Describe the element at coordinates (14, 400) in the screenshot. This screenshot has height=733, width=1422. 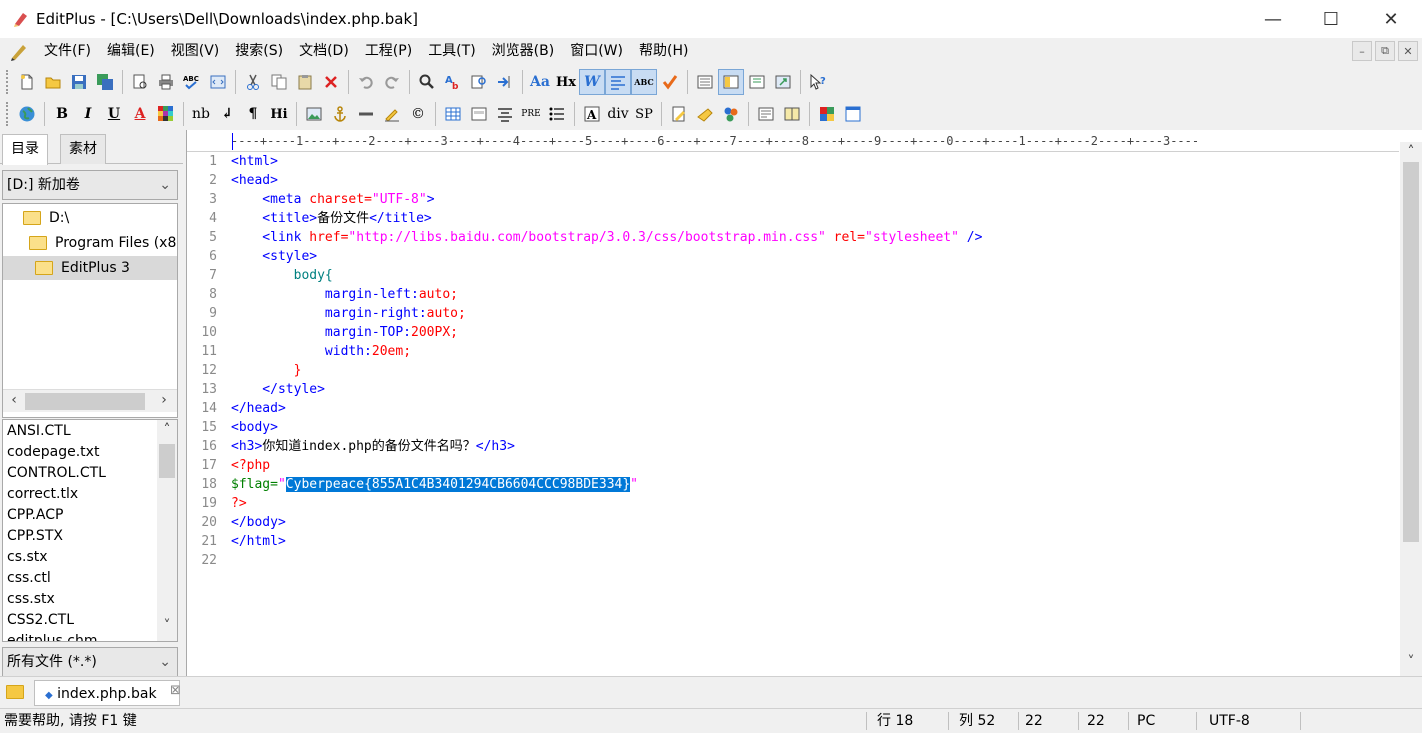
I see `scroll-left-icon: ‹` at that location.